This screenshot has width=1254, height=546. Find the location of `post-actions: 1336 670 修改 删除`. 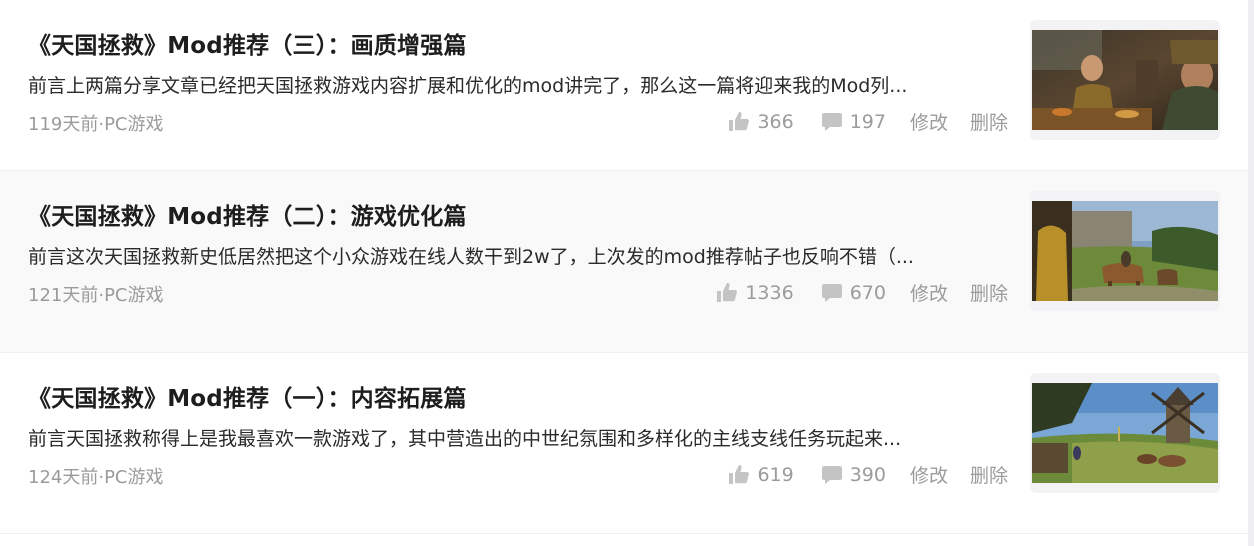

post-actions: 1336 670 修改 删除 is located at coordinates (862, 292).